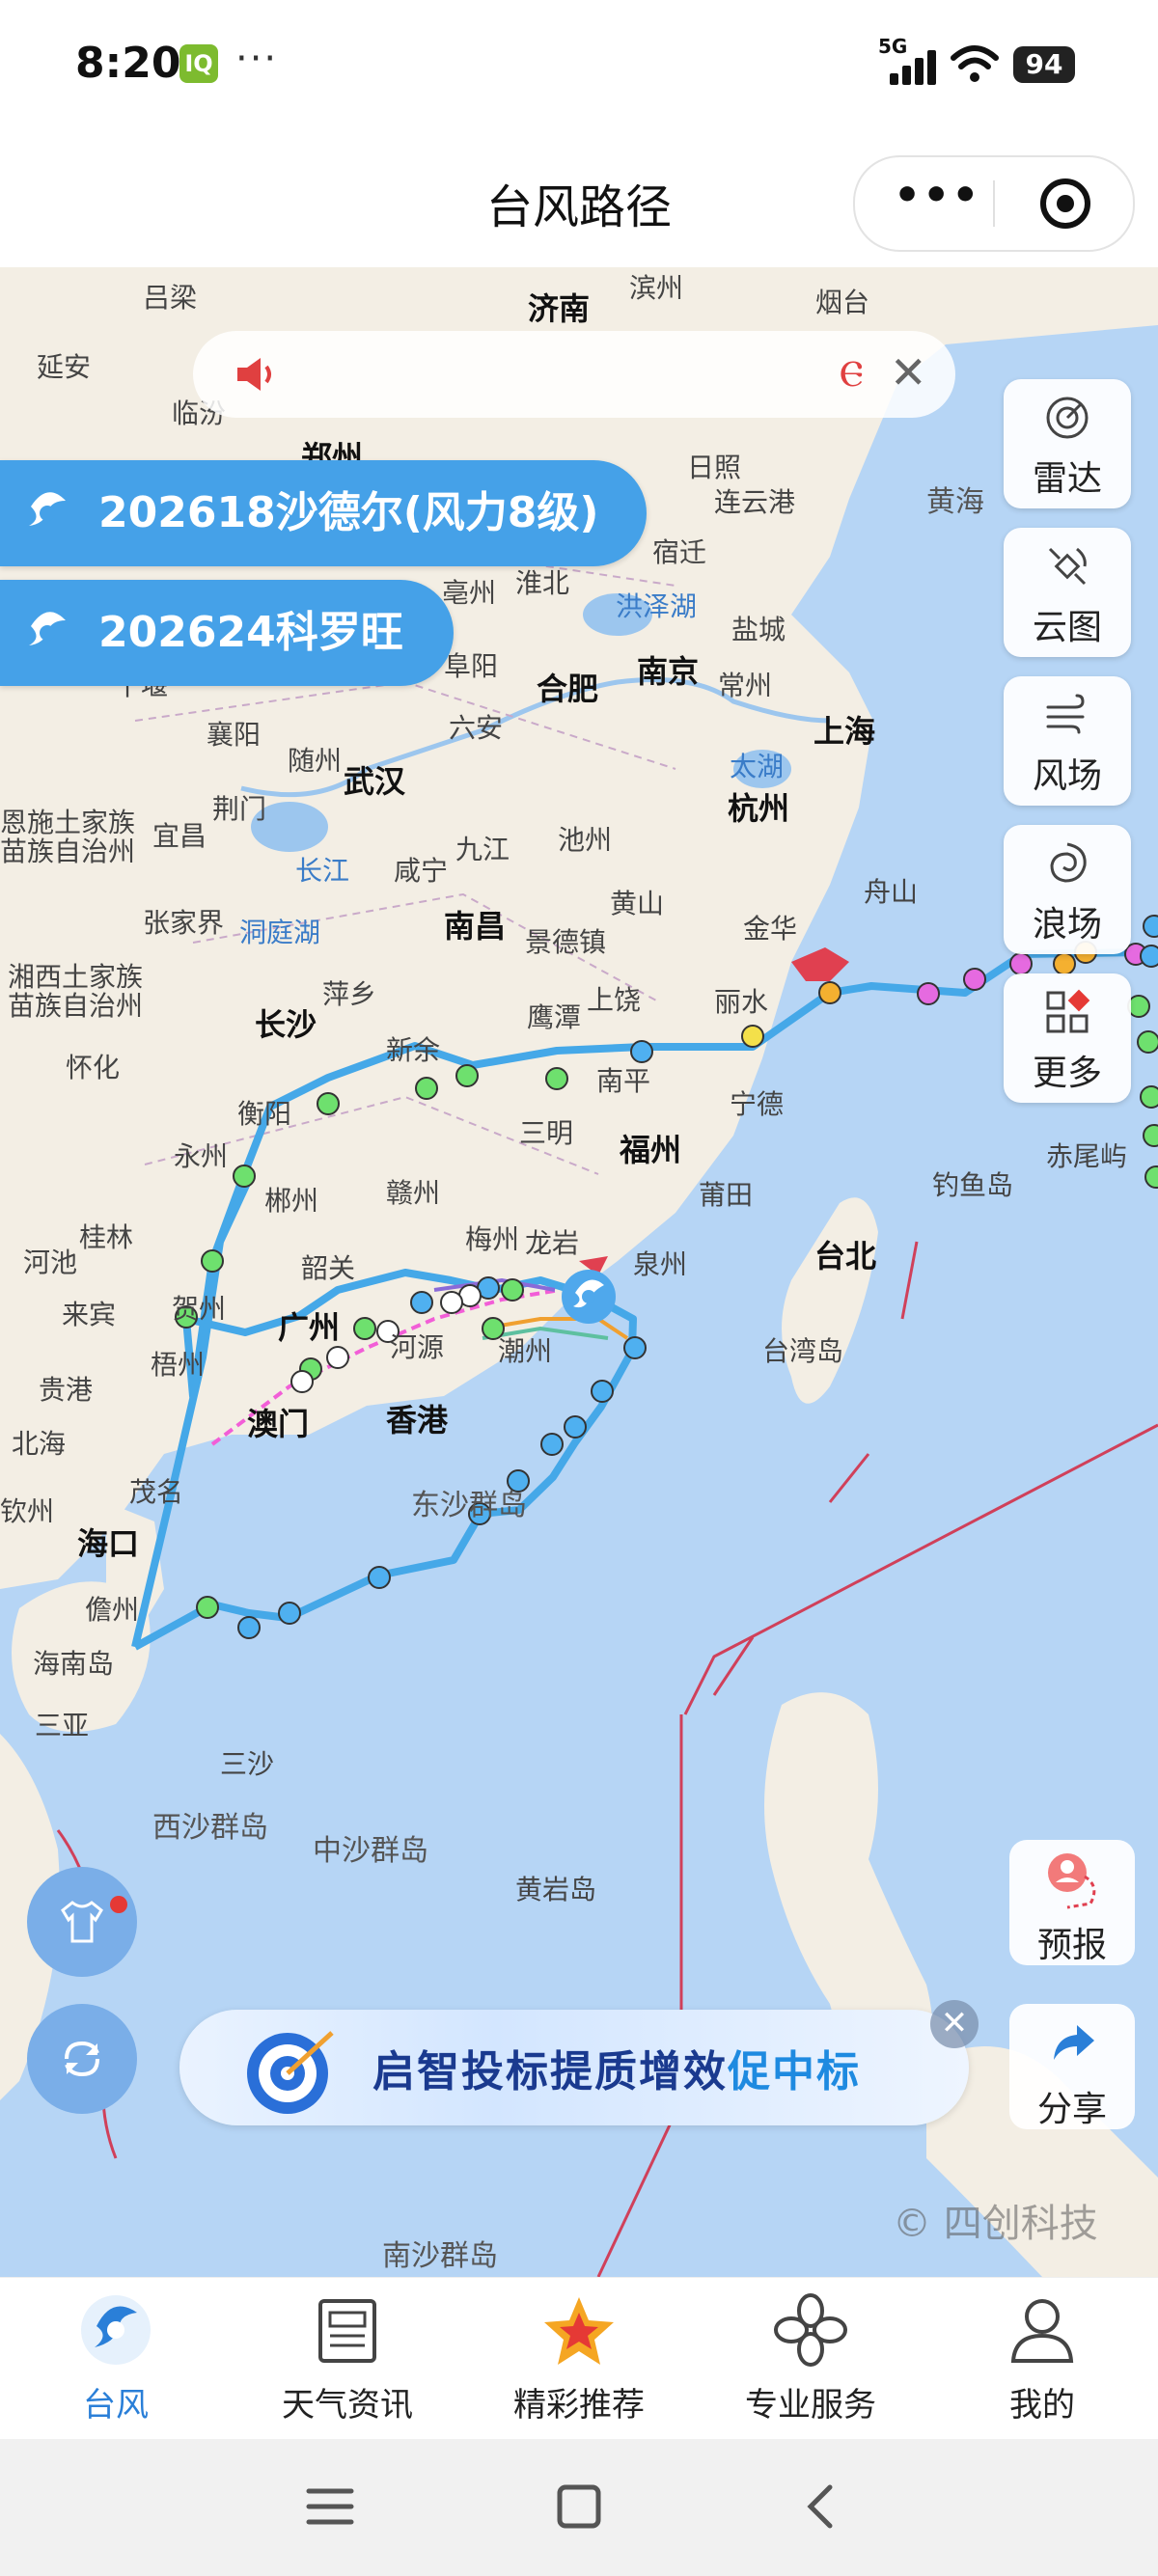  I want to click on place-heyuan: 河源, so click(417, 1347).